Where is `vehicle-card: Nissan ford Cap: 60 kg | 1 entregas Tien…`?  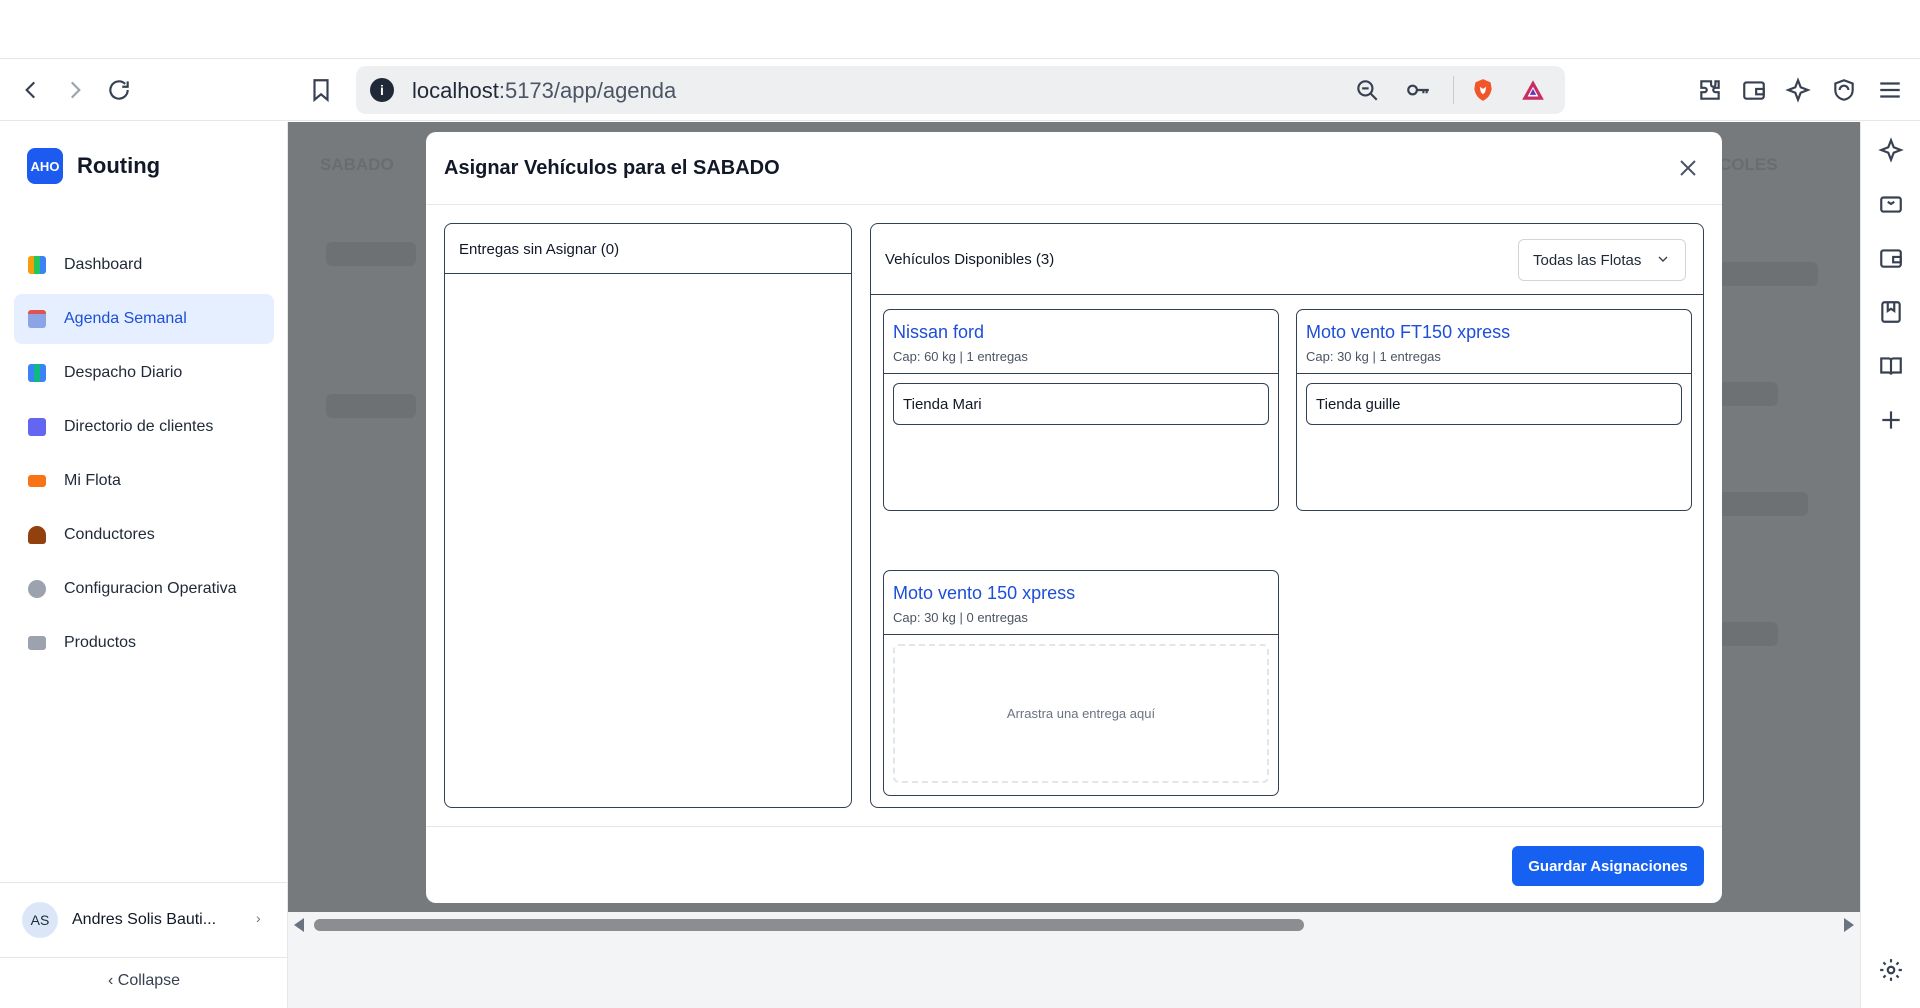
vehicle-card: Nissan ford Cap: 60 kg | 1 entregas Tien… is located at coordinates (1081, 410).